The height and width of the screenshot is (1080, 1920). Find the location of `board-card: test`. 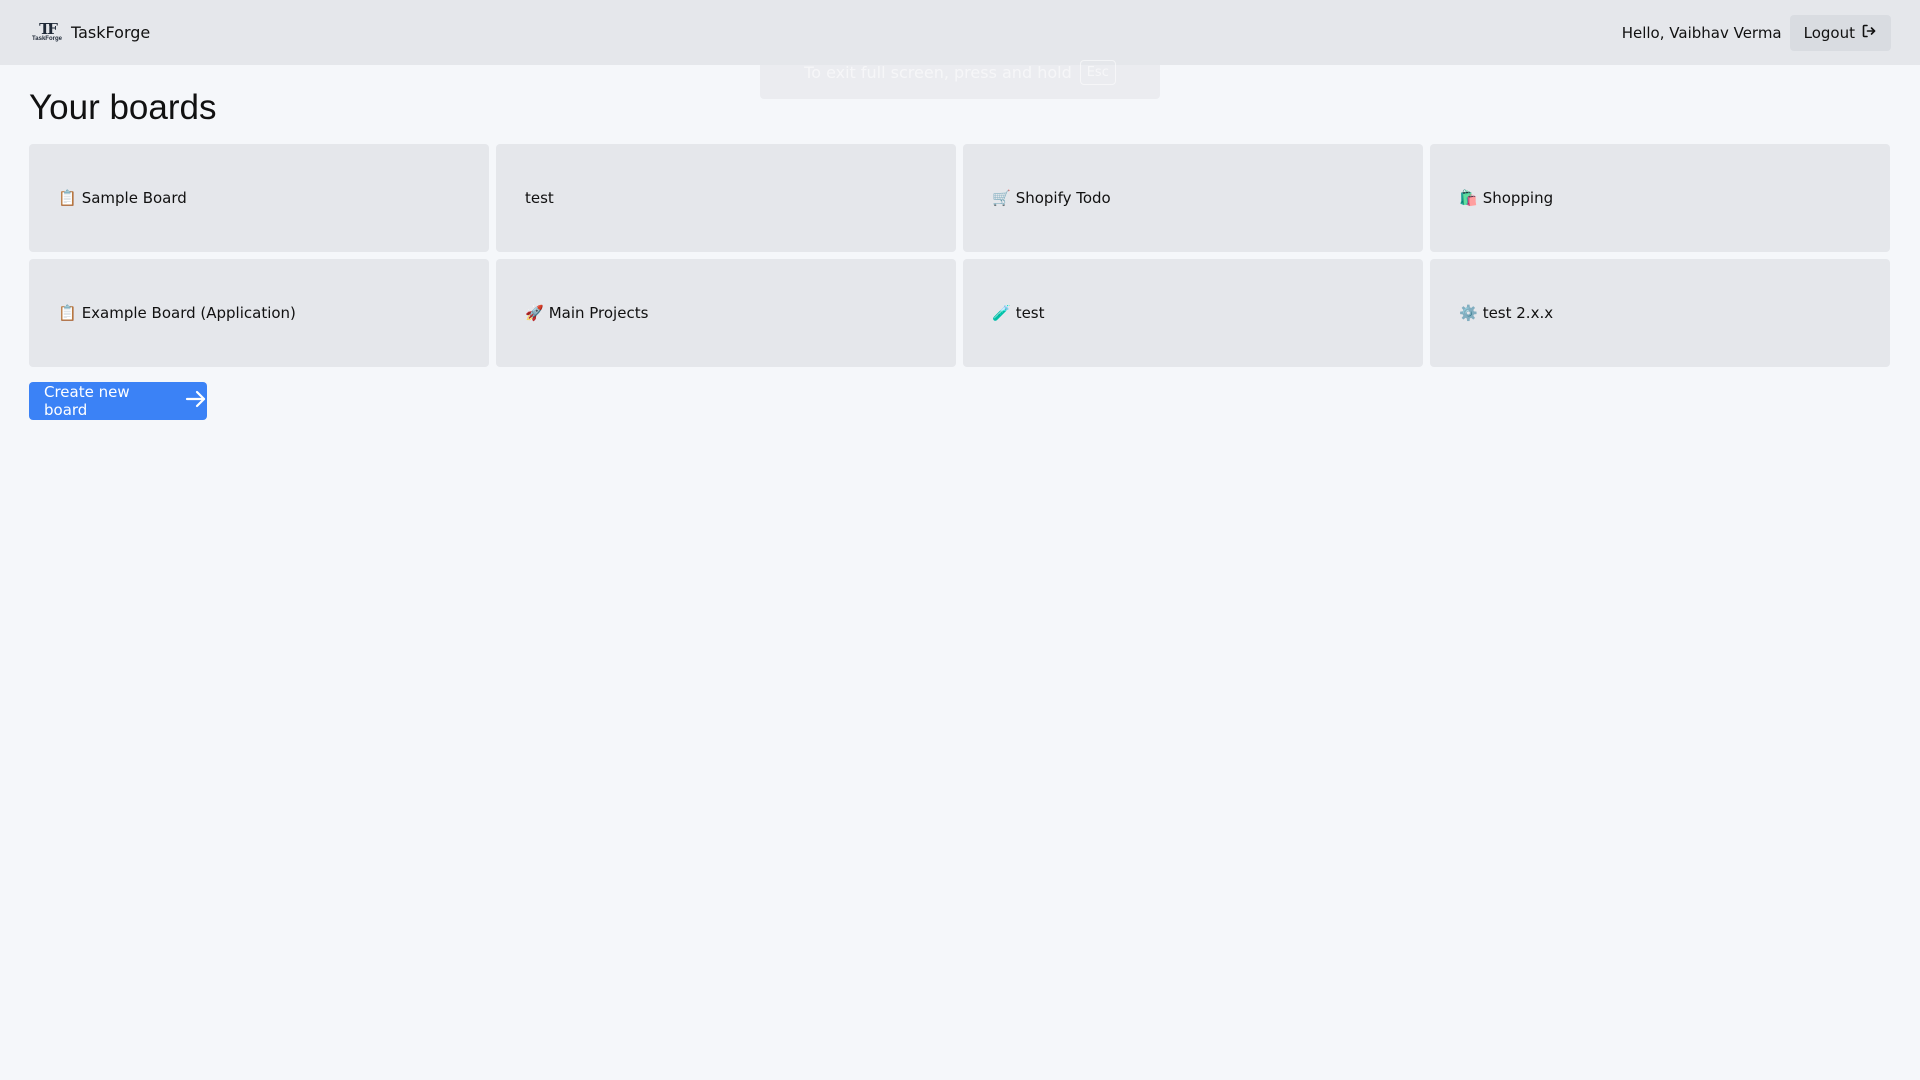

board-card: test is located at coordinates (726, 198).